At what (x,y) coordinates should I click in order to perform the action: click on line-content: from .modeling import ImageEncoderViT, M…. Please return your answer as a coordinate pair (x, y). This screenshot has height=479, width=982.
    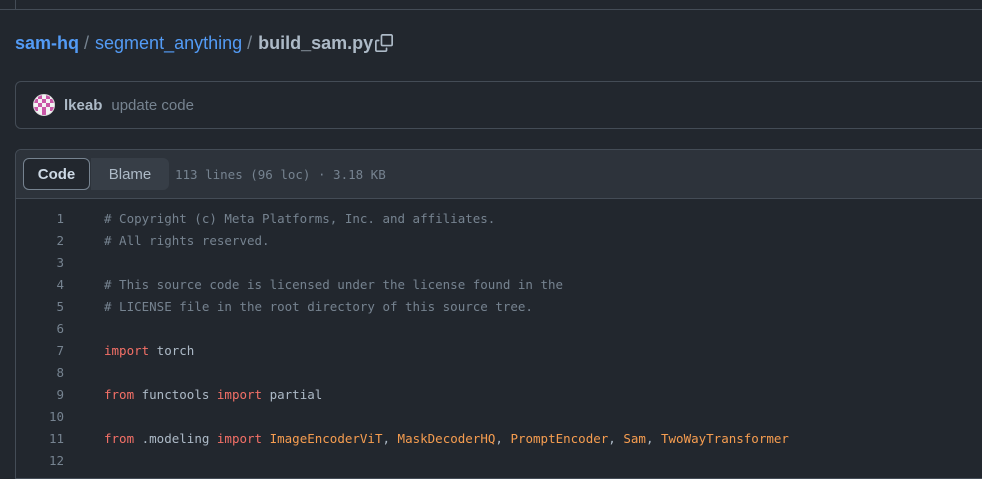
    Looking at the image, I should click on (446, 438).